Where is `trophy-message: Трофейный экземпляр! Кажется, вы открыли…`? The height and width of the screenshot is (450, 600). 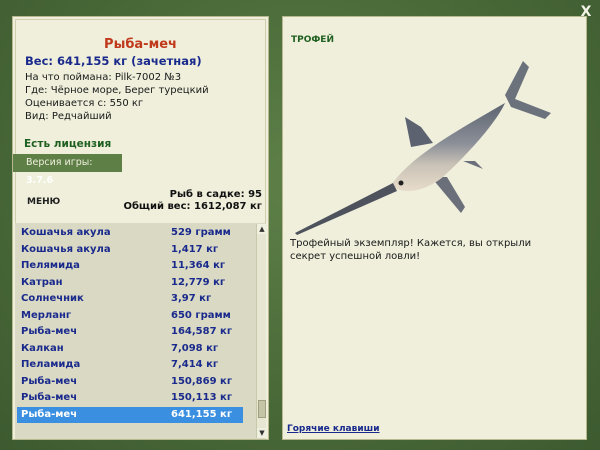 trophy-message: Трофейный экземпляр! Кажется, вы открыли… is located at coordinates (411, 250).